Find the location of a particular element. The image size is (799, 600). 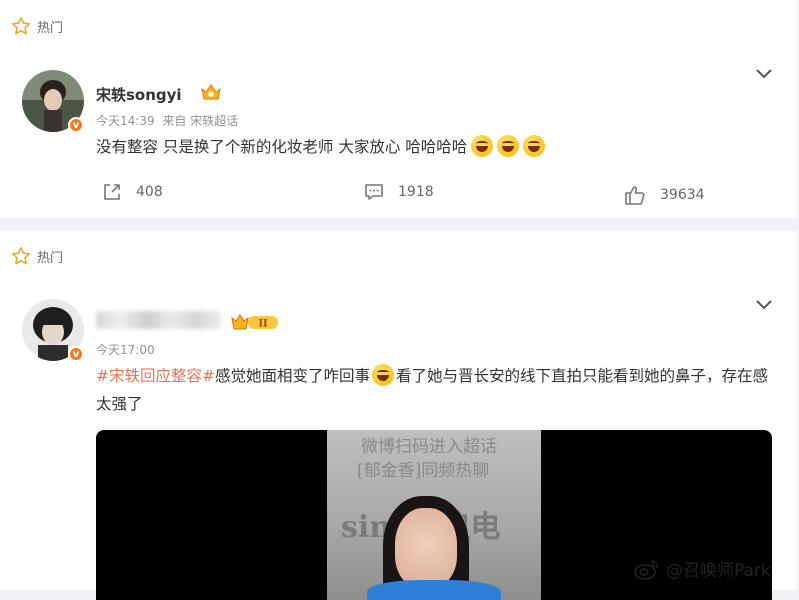

like-button: 39634 is located at coordinates (664, 195).